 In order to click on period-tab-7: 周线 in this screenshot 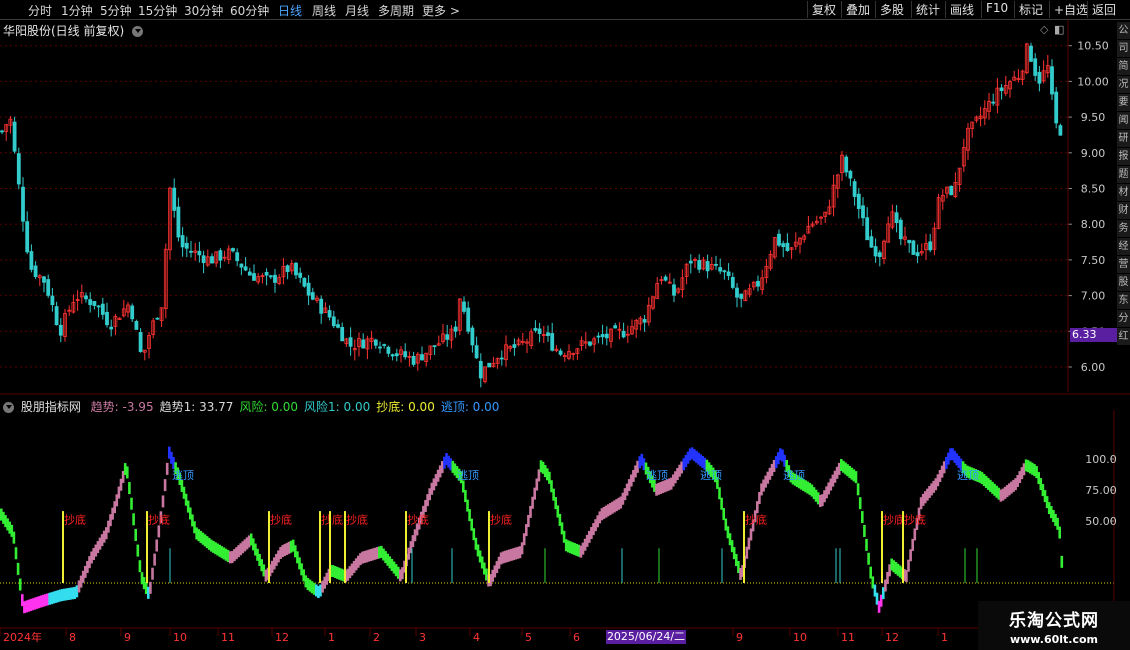, I will do `click(324, 10)`.